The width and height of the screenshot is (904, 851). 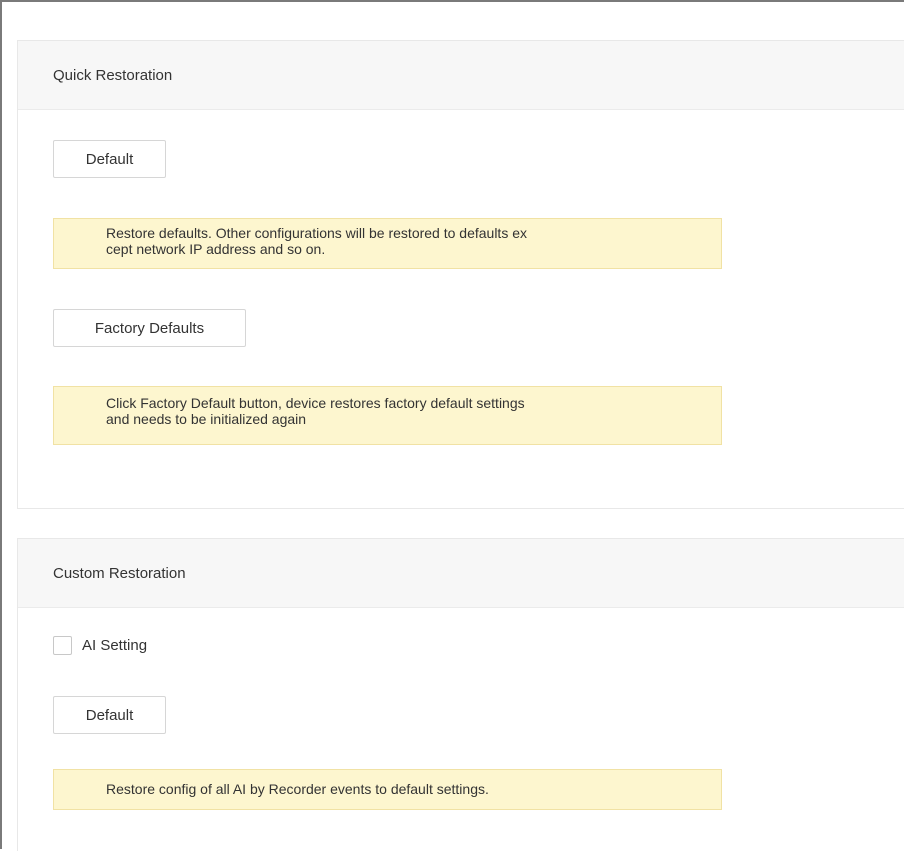 I want to click on ai-setting-checkbox-row: AI Setting, so click(x=100, y=645).